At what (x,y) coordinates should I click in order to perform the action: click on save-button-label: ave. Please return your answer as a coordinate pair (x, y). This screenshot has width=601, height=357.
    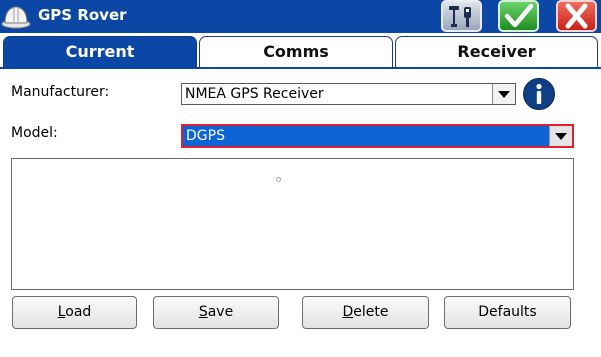
    Looking at the image, I should click on (220, 312).